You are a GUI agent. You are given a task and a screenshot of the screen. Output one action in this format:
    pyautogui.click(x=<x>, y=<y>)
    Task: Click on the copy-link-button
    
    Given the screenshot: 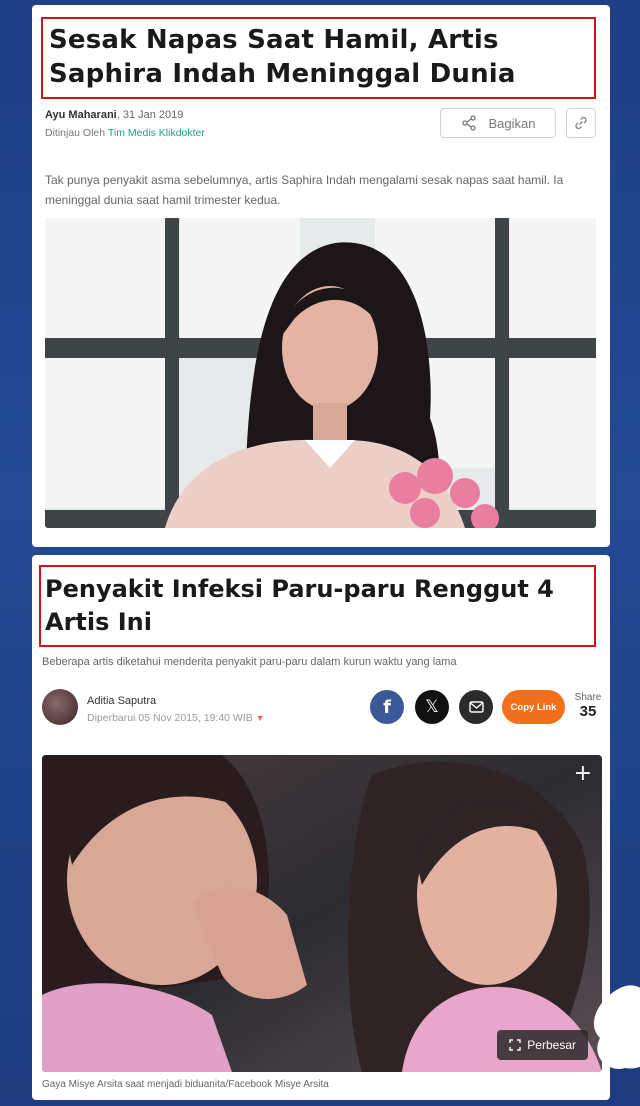 What is the action you would take?
    pyautogui.click(x=581, y=123)
    